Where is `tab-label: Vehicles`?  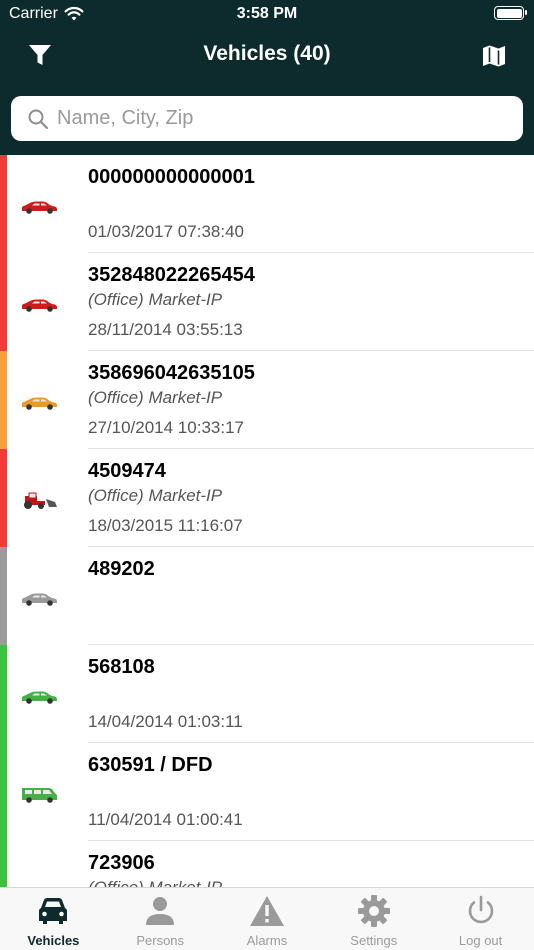 tab-label: Vehicles is located at coordinates (53, 940).